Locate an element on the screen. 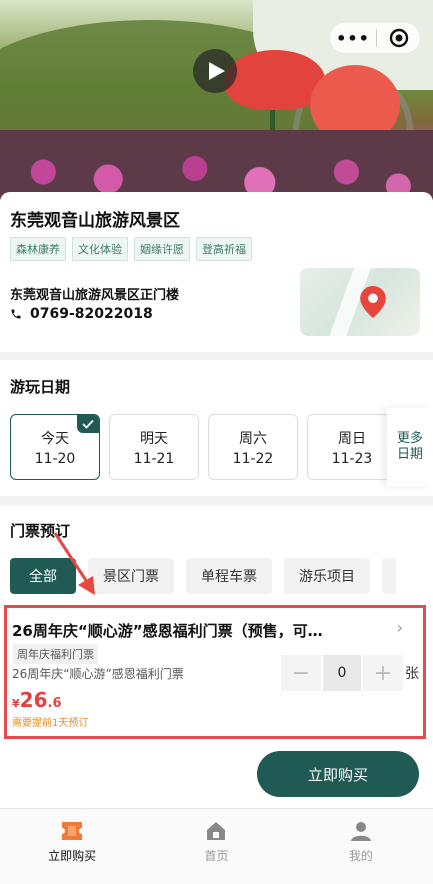 The height and width of the screenshot is (884, 433). buy-now-button: 立即购买 is located at coordinates (338, 774).